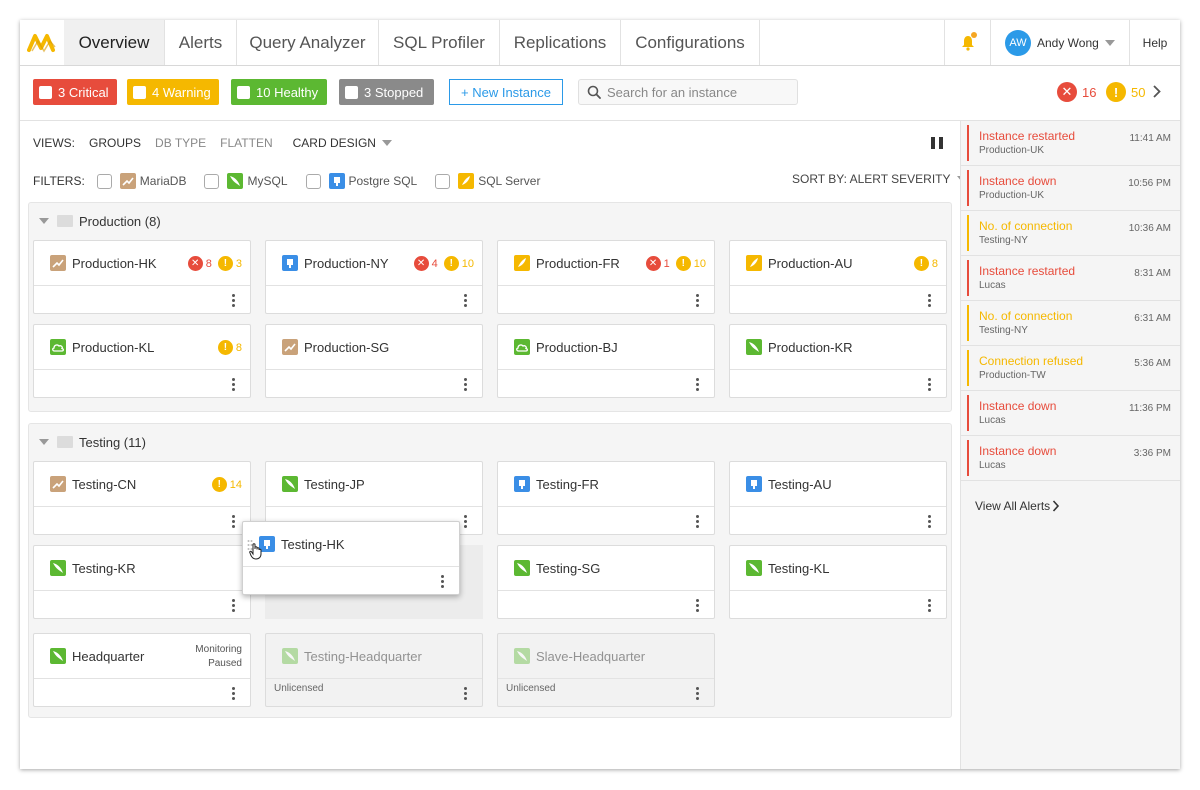 This screenshot has height=790, width=1200. What do you see at coordinates (142, 263) in the screenshot?
I see `card-header: Production-HK ✕ 8! 3` at bounding box center [142, 263].